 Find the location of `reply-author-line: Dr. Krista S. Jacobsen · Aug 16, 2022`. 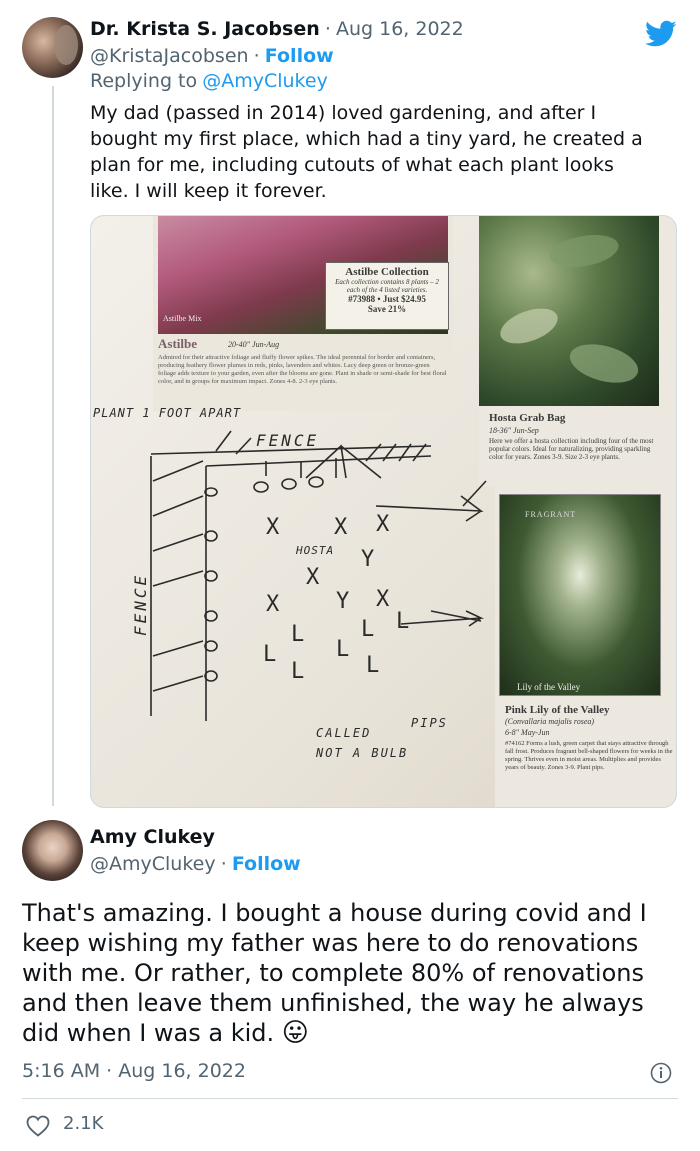

reply-author-line: Dr. Krista S. Jacobsen · Aug 16, 2022 is located at coordinates (277, 29).